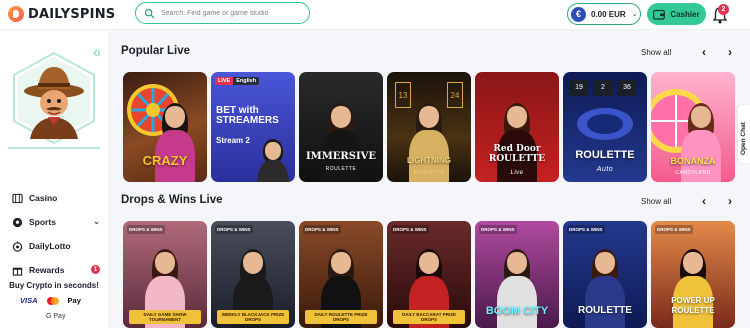 This screenshot has width=750, height=328. What do you see at coordinates (233, 140) in the screenshot?
I see `tile-subtitle: Stream 2` at bounding box center [233, 140].